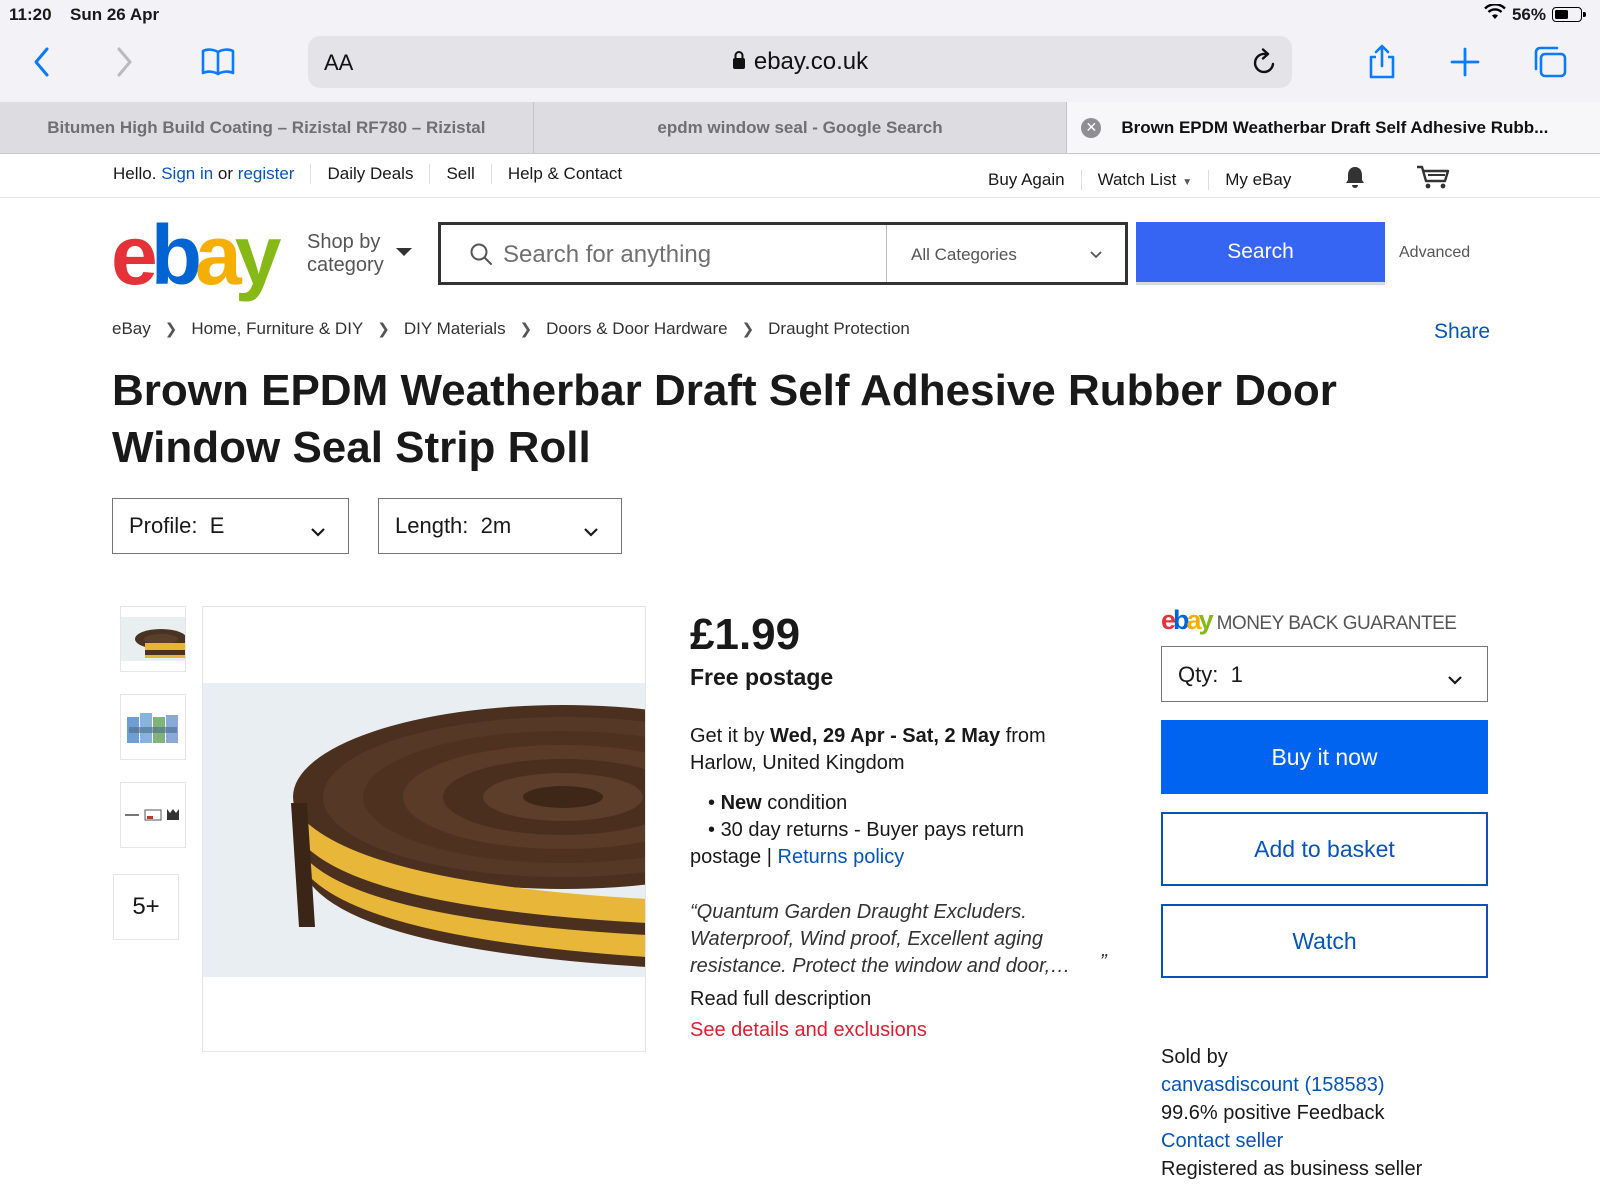 This screenshot has width=1600, height=1200. Describe the element at coordinates (218, 62) in the screenshot. I see `bookmarks-icon` at that location.